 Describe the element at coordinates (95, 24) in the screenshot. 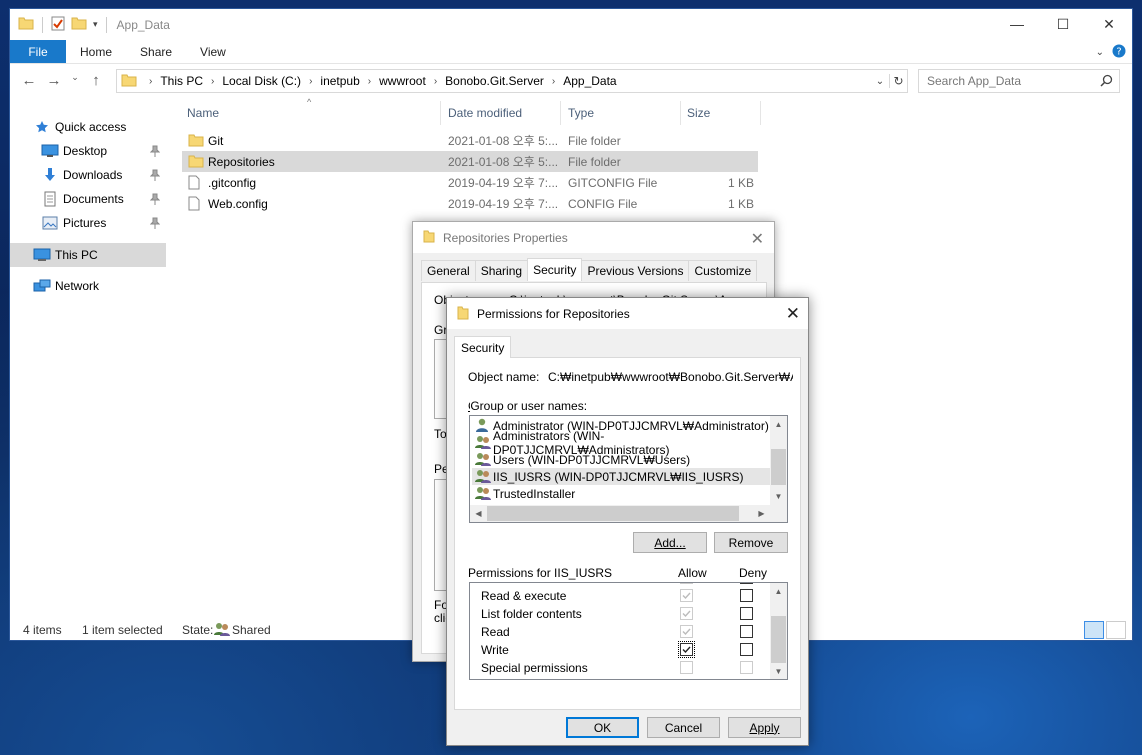

I see `customize-qat-chevron-icon: ▾` at that location.